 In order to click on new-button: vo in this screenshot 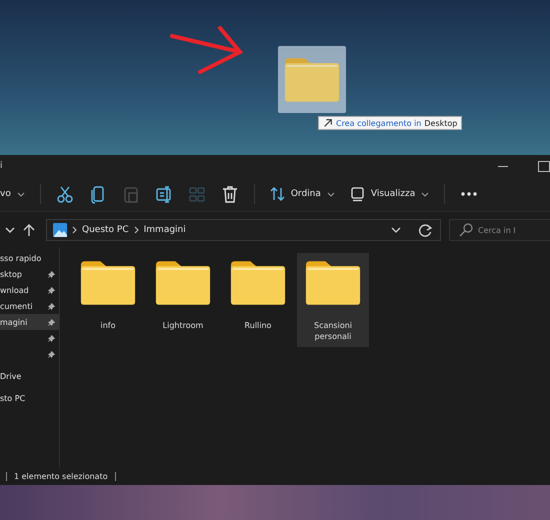, I will do `click(12, 194)`.